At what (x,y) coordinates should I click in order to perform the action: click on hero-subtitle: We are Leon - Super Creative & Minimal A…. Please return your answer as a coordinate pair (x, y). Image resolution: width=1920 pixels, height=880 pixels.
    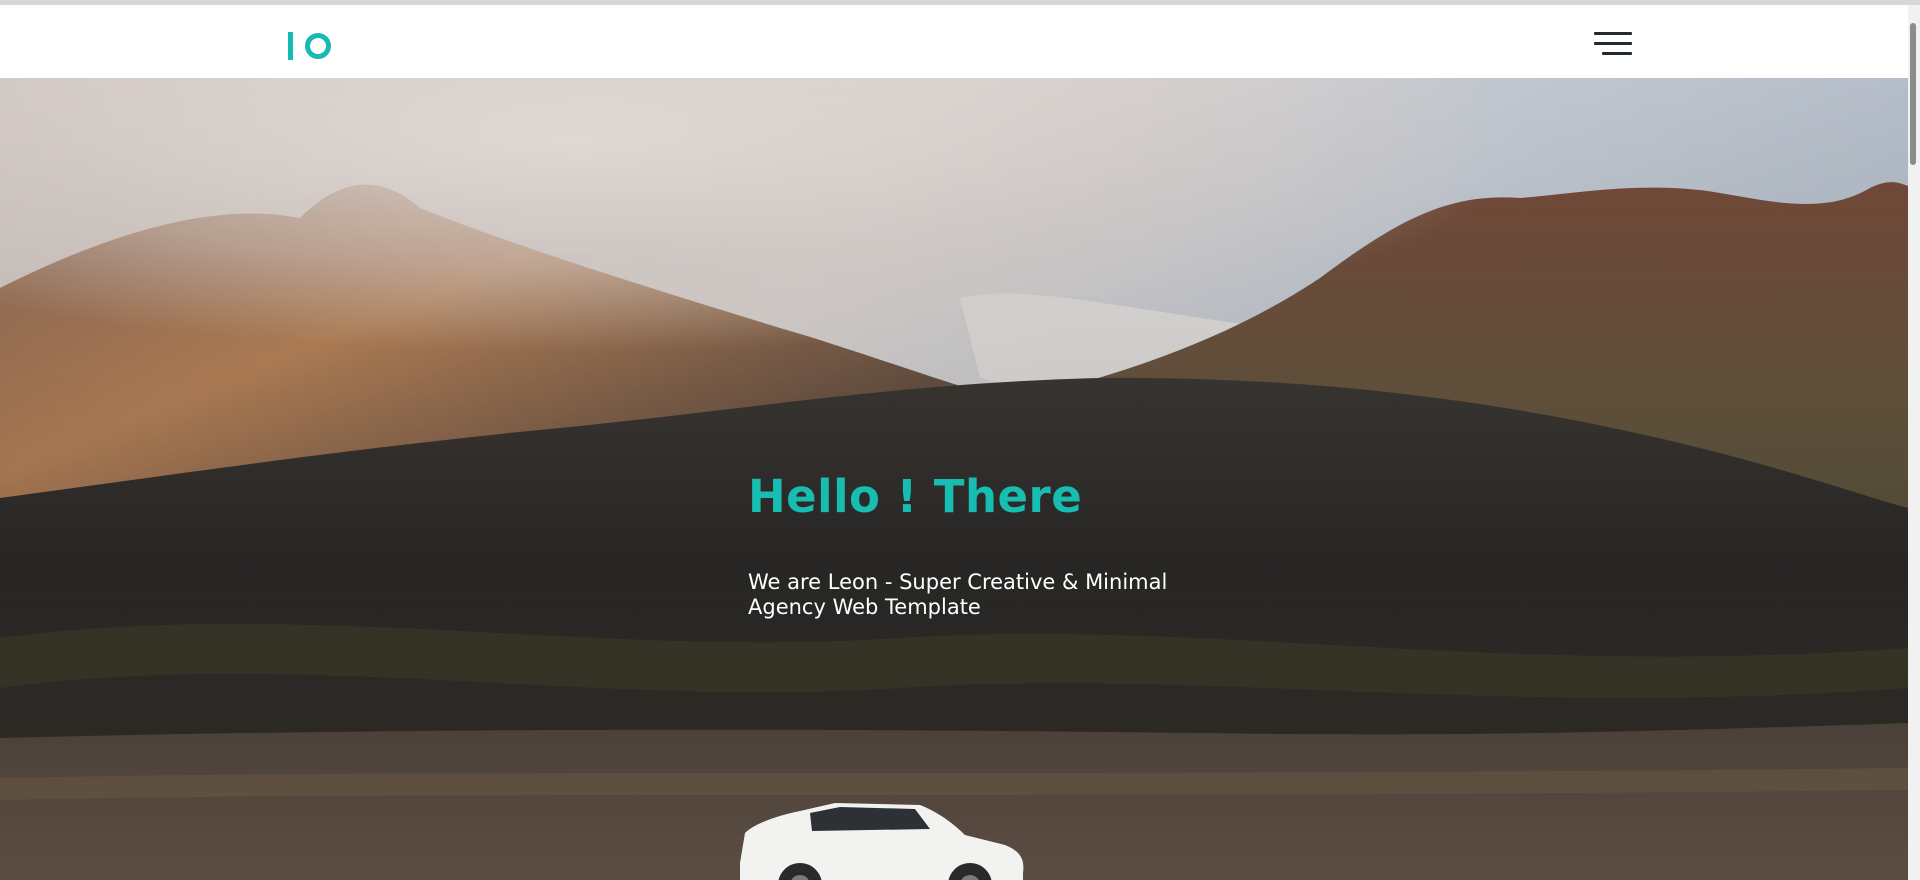
    Looking at the image, I should click on (958, 594).